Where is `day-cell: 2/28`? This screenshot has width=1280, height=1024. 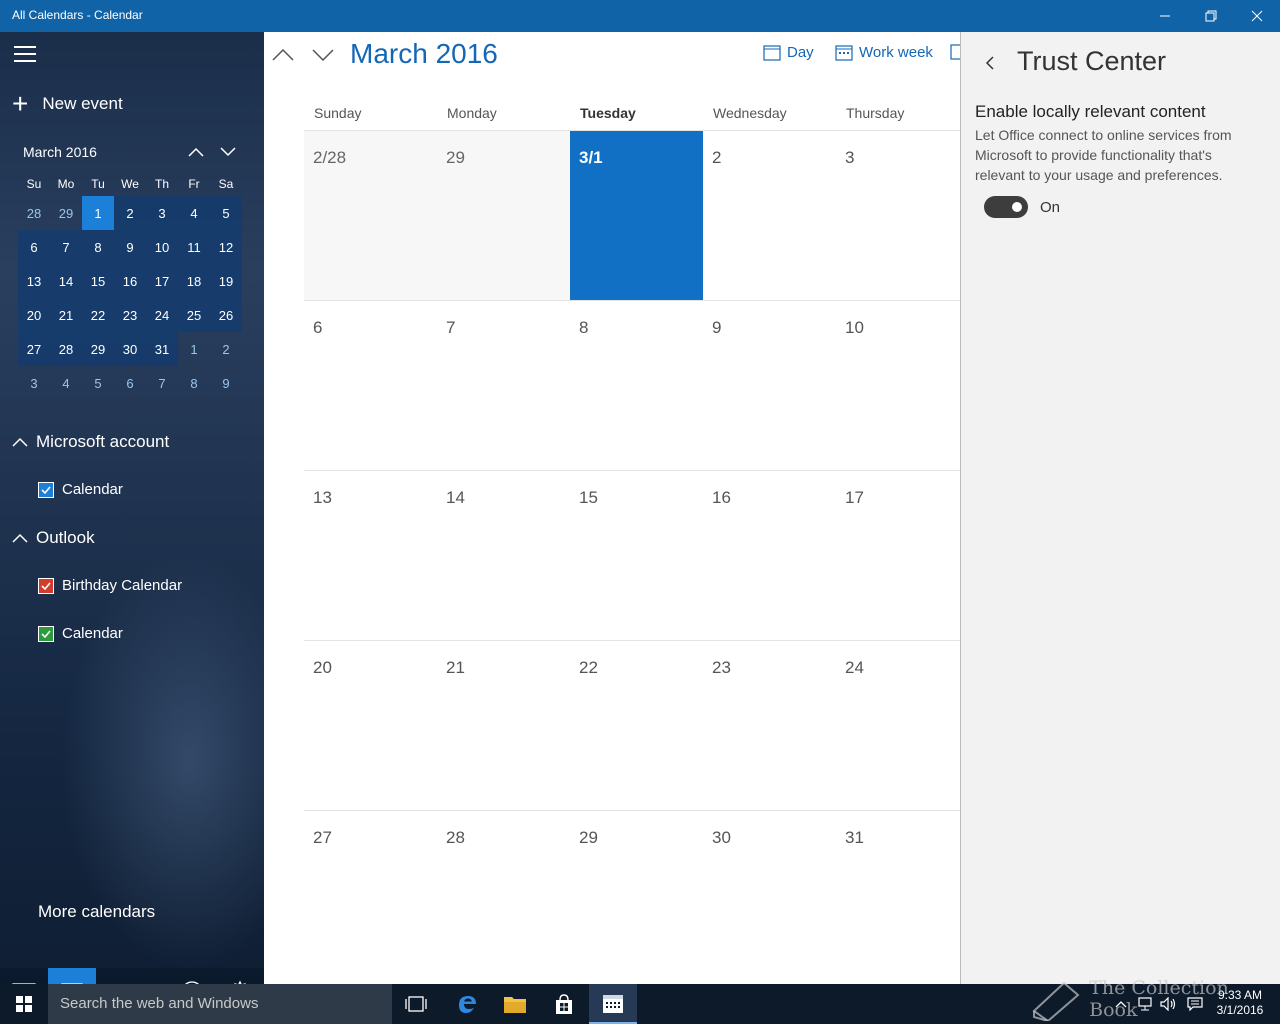
day-cell: 2/28 is located at coordinates (370, 215).